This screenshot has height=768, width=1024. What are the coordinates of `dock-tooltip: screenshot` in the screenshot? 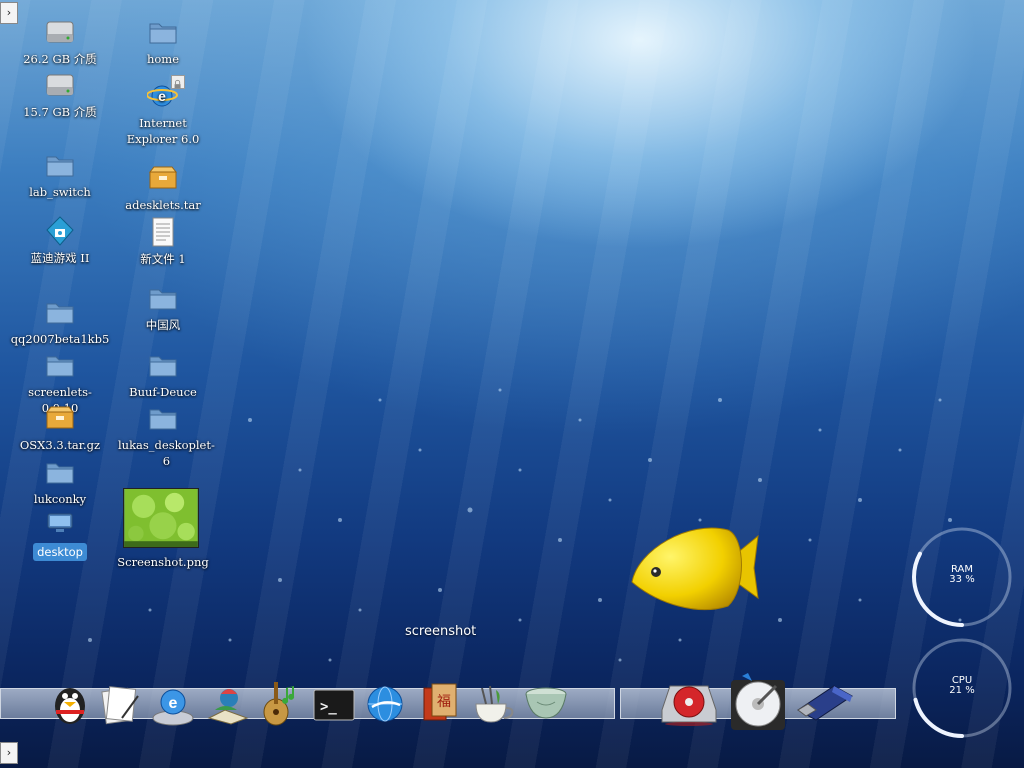 It's located at (441, 631).